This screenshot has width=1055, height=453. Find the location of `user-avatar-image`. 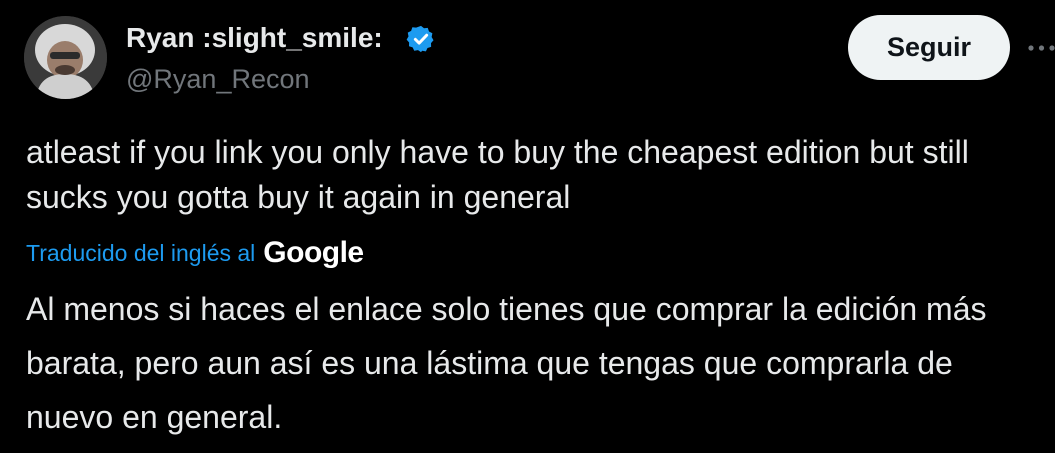

user-avatar-image is located at coordinates (65, 57).